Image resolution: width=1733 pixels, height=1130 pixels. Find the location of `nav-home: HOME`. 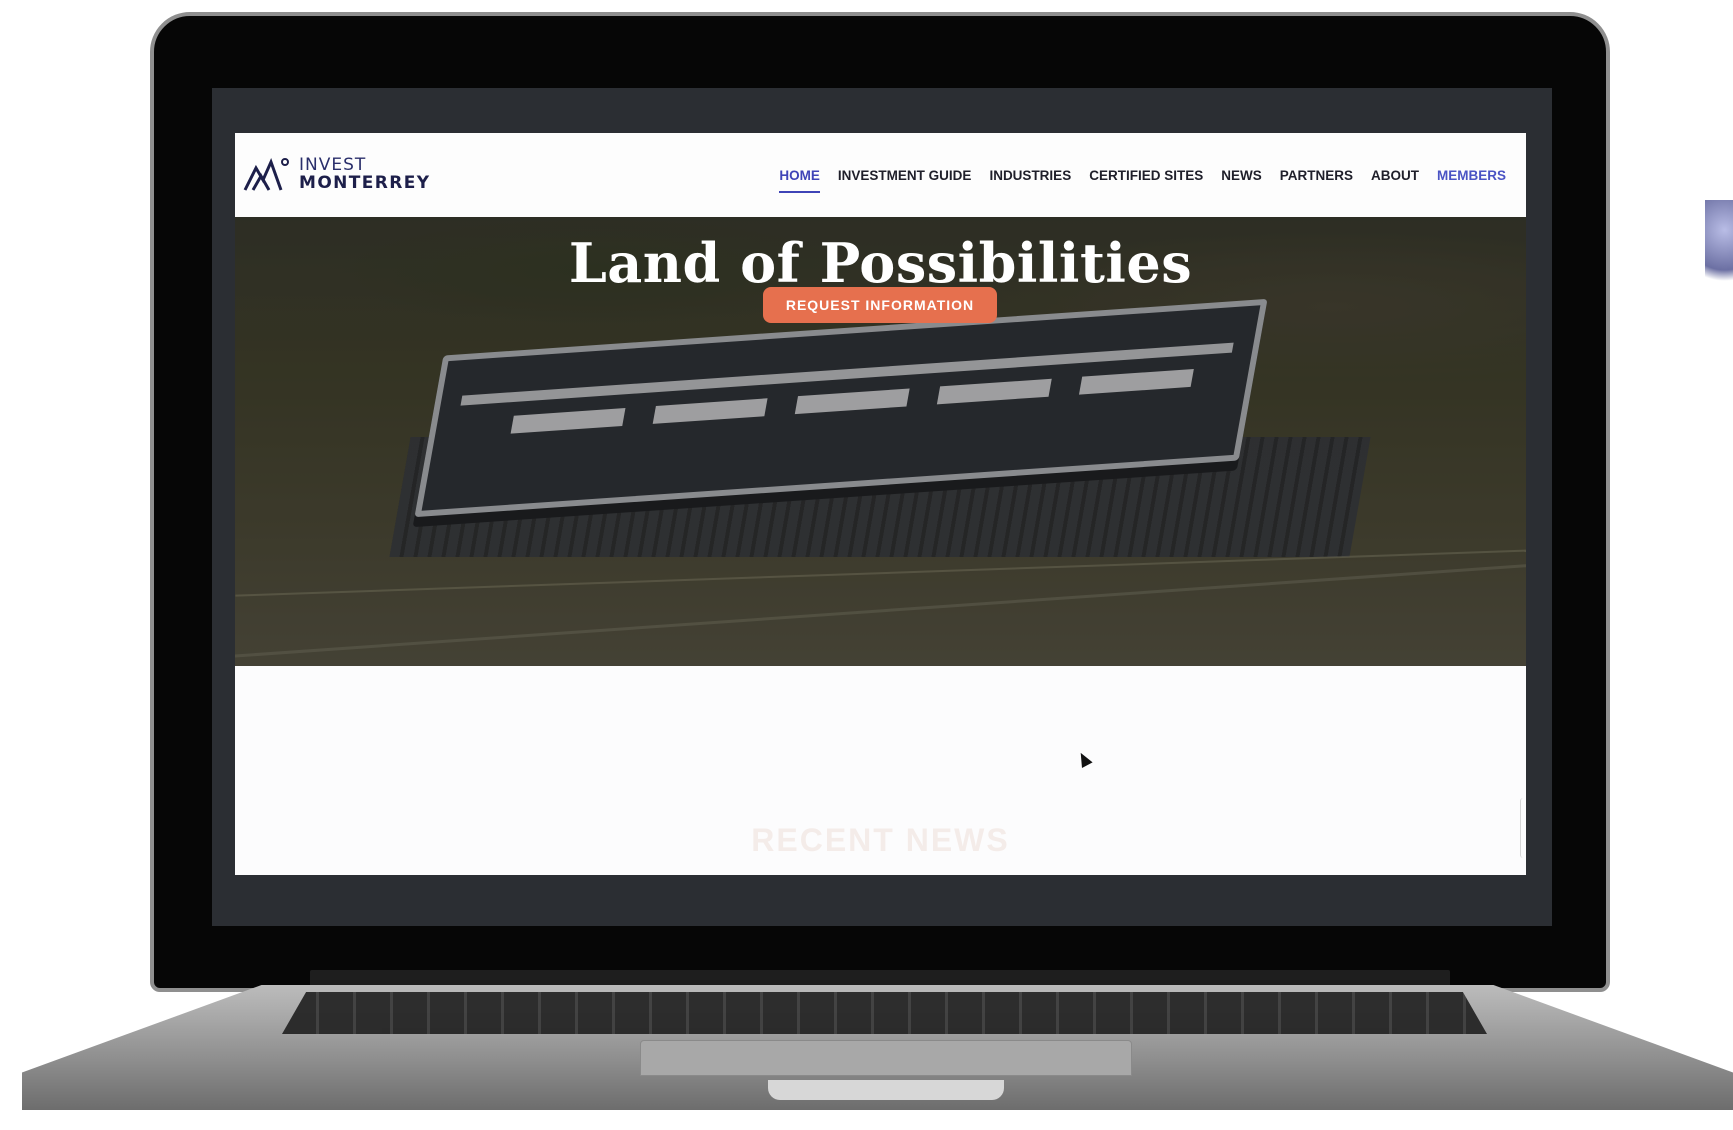

nav-home: HOME is located at coordinates (799, 177).